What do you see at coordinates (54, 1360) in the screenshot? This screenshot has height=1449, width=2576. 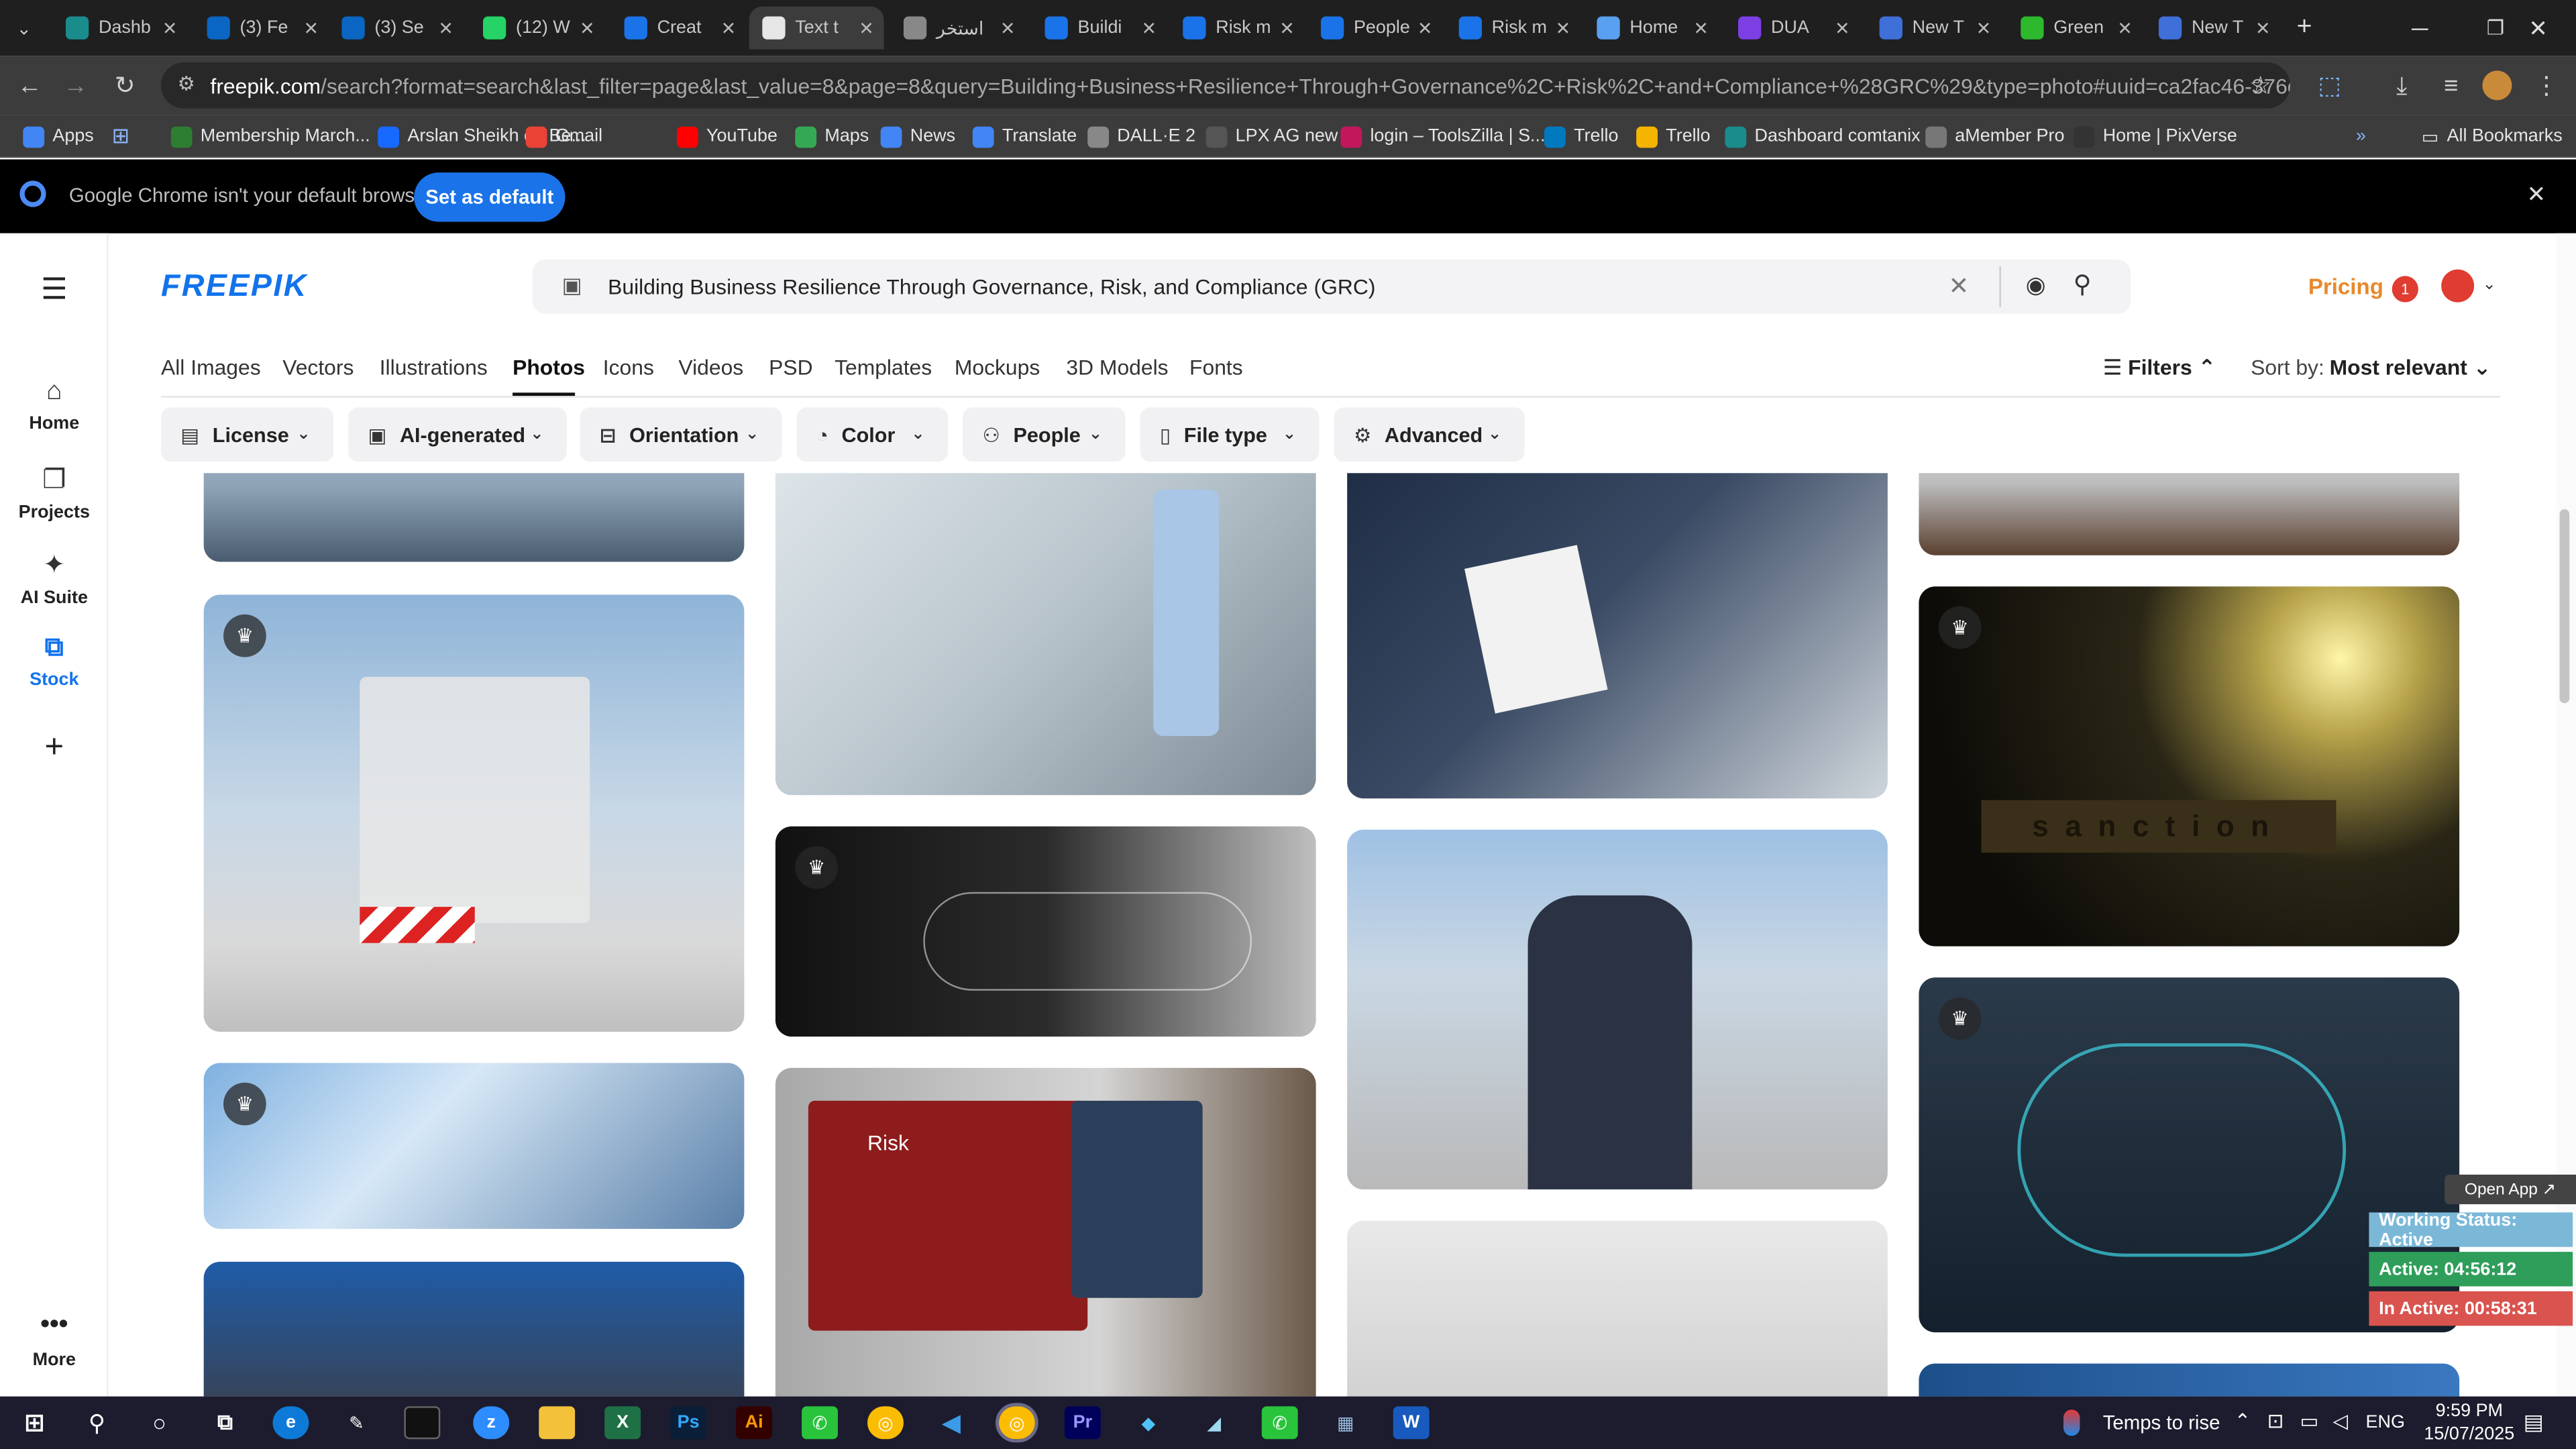 I see `nav-more-label: More` at bounding box center [54, 1360].